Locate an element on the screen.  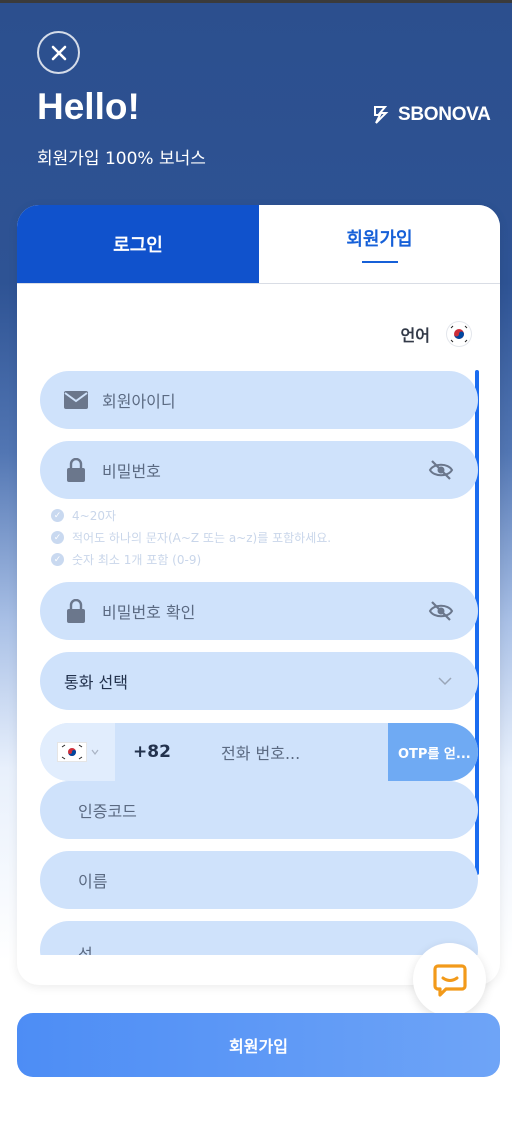
phone-country-code: +82 is located at coordinates (152, 752).